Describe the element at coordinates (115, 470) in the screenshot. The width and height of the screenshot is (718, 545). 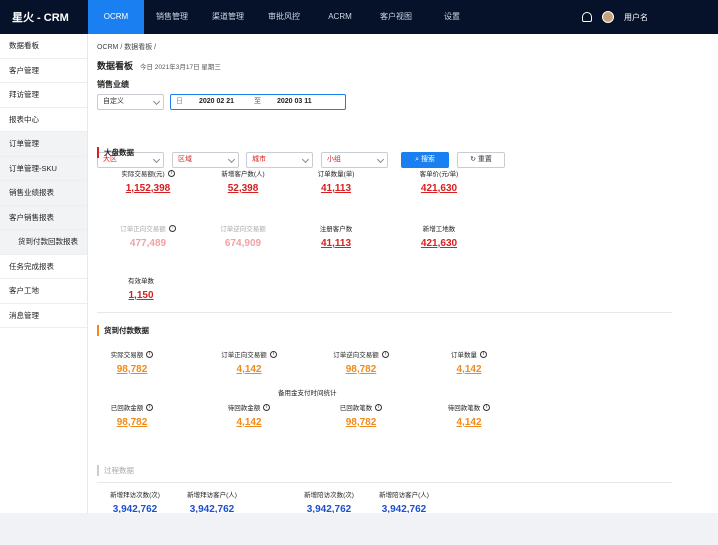
I see `section-title-process: 过程数据` at that location.